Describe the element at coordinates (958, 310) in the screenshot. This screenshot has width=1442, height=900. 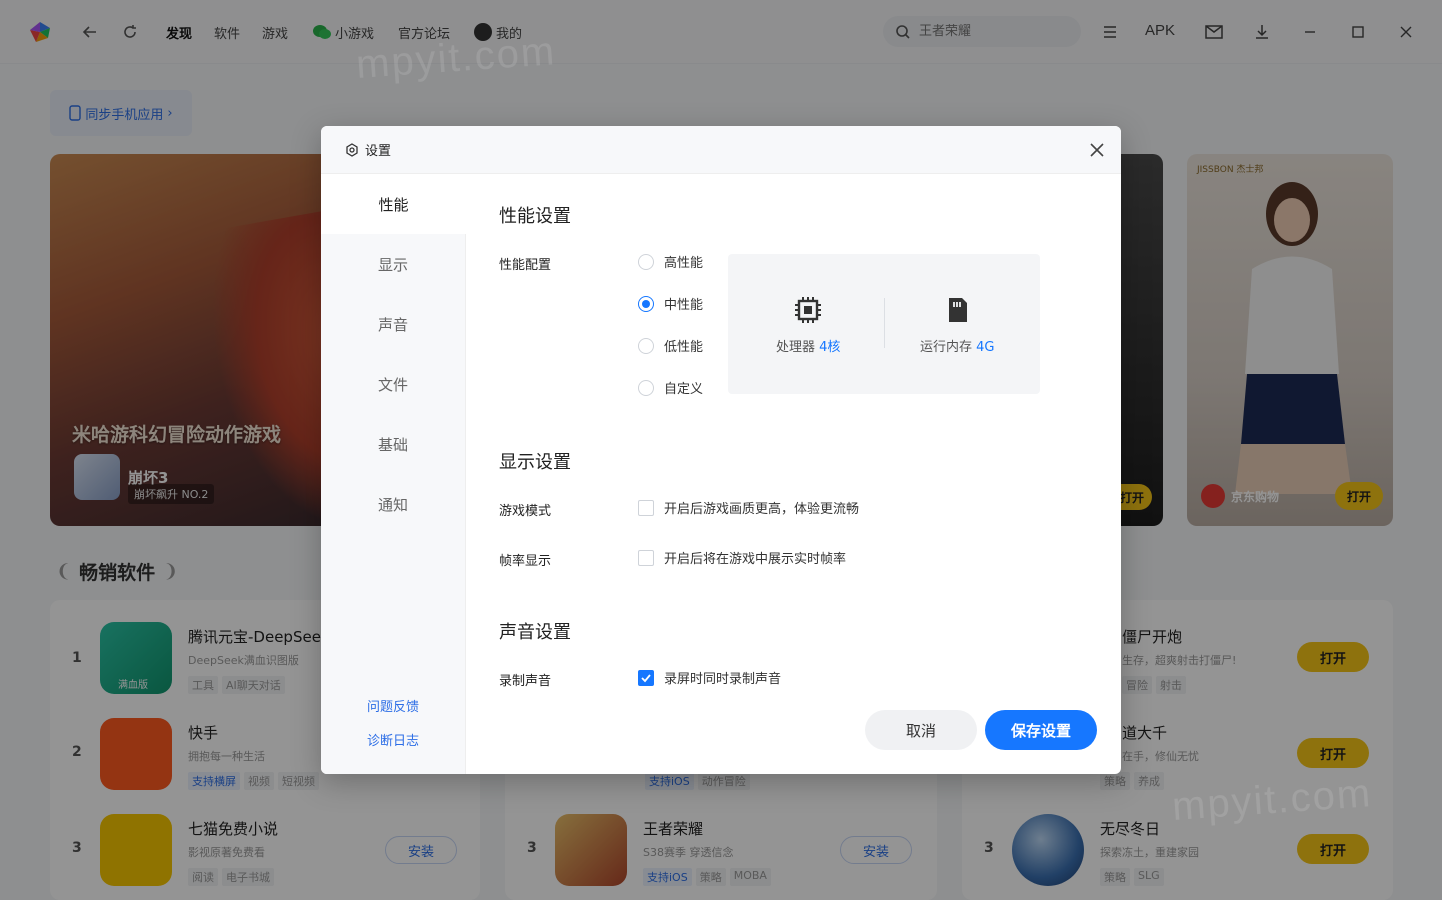
I see `memory-card-icon` at that location.